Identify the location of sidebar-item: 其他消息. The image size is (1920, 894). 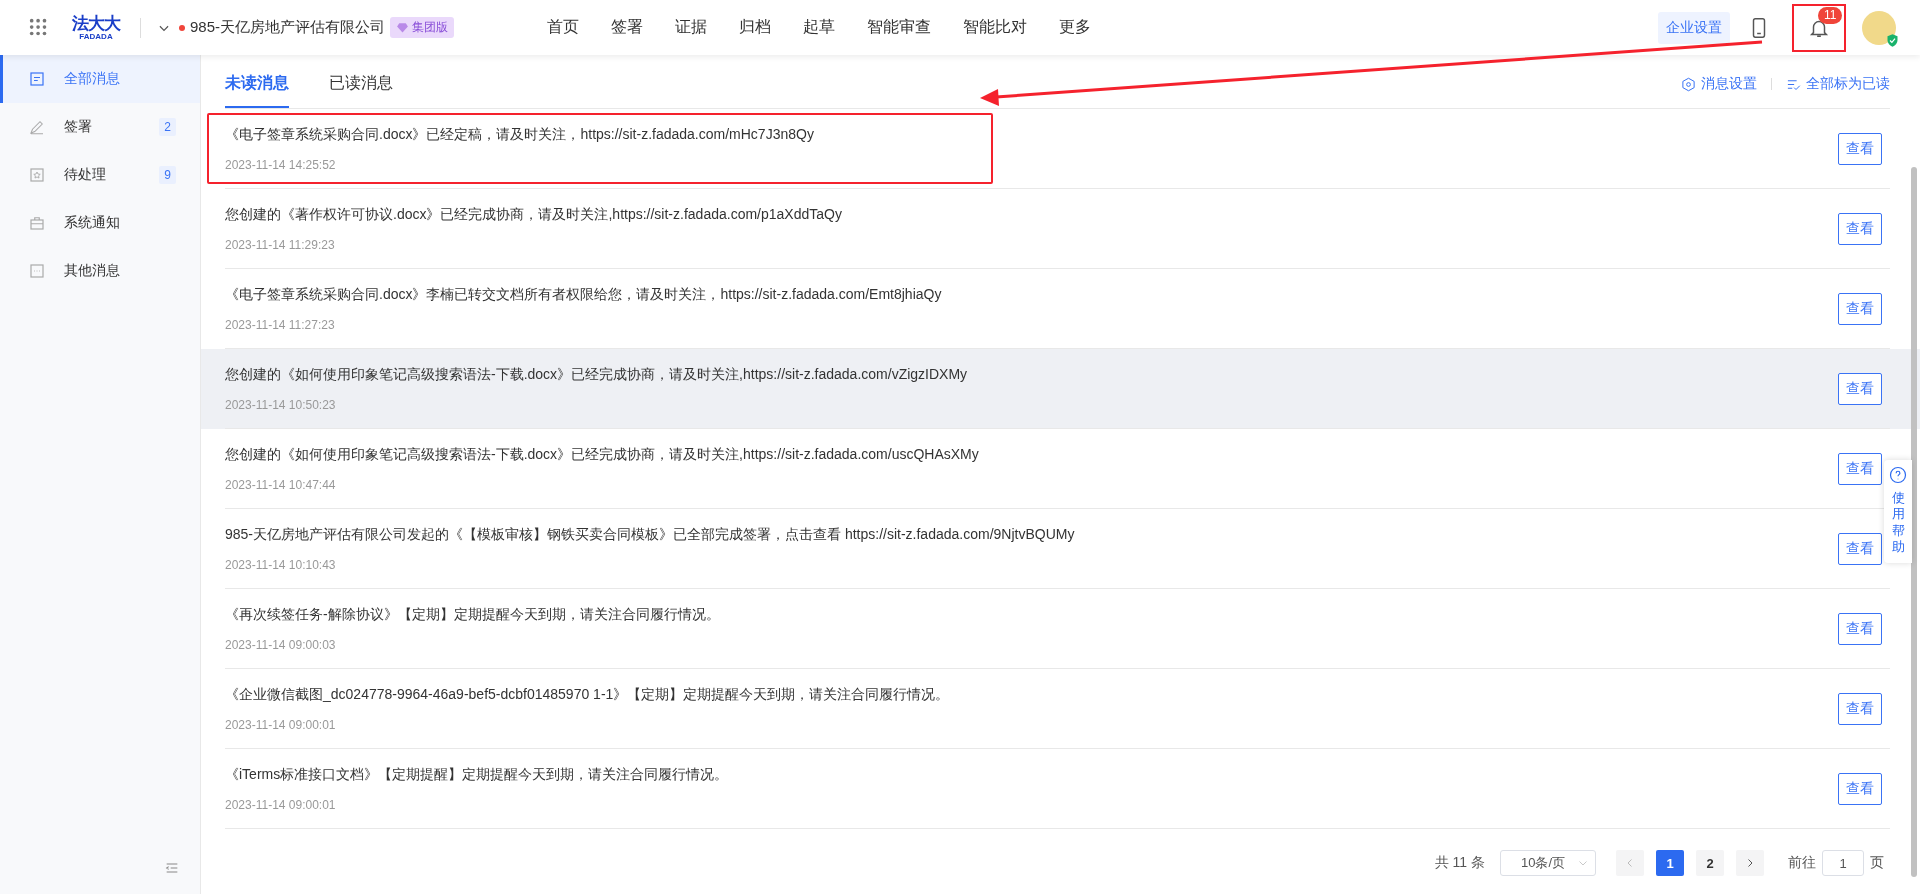
(100, 271).